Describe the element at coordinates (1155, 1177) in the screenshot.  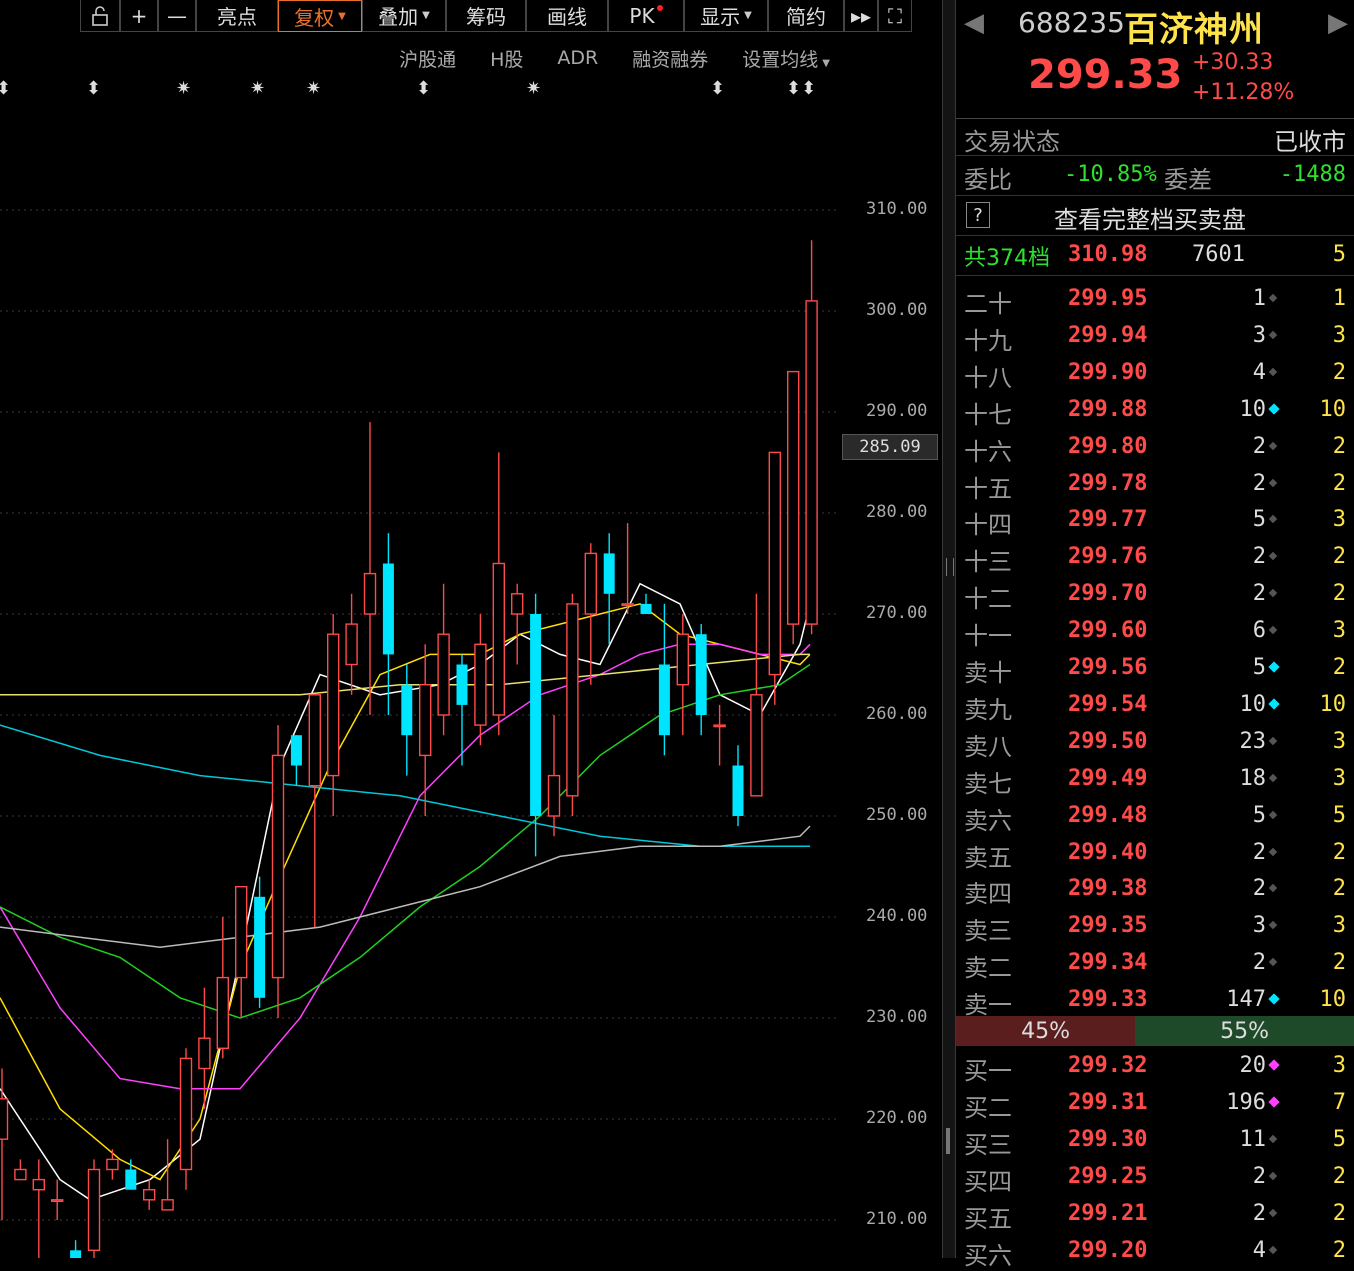
I see `order-book-row: 买四 299.25 2 2` at that location.